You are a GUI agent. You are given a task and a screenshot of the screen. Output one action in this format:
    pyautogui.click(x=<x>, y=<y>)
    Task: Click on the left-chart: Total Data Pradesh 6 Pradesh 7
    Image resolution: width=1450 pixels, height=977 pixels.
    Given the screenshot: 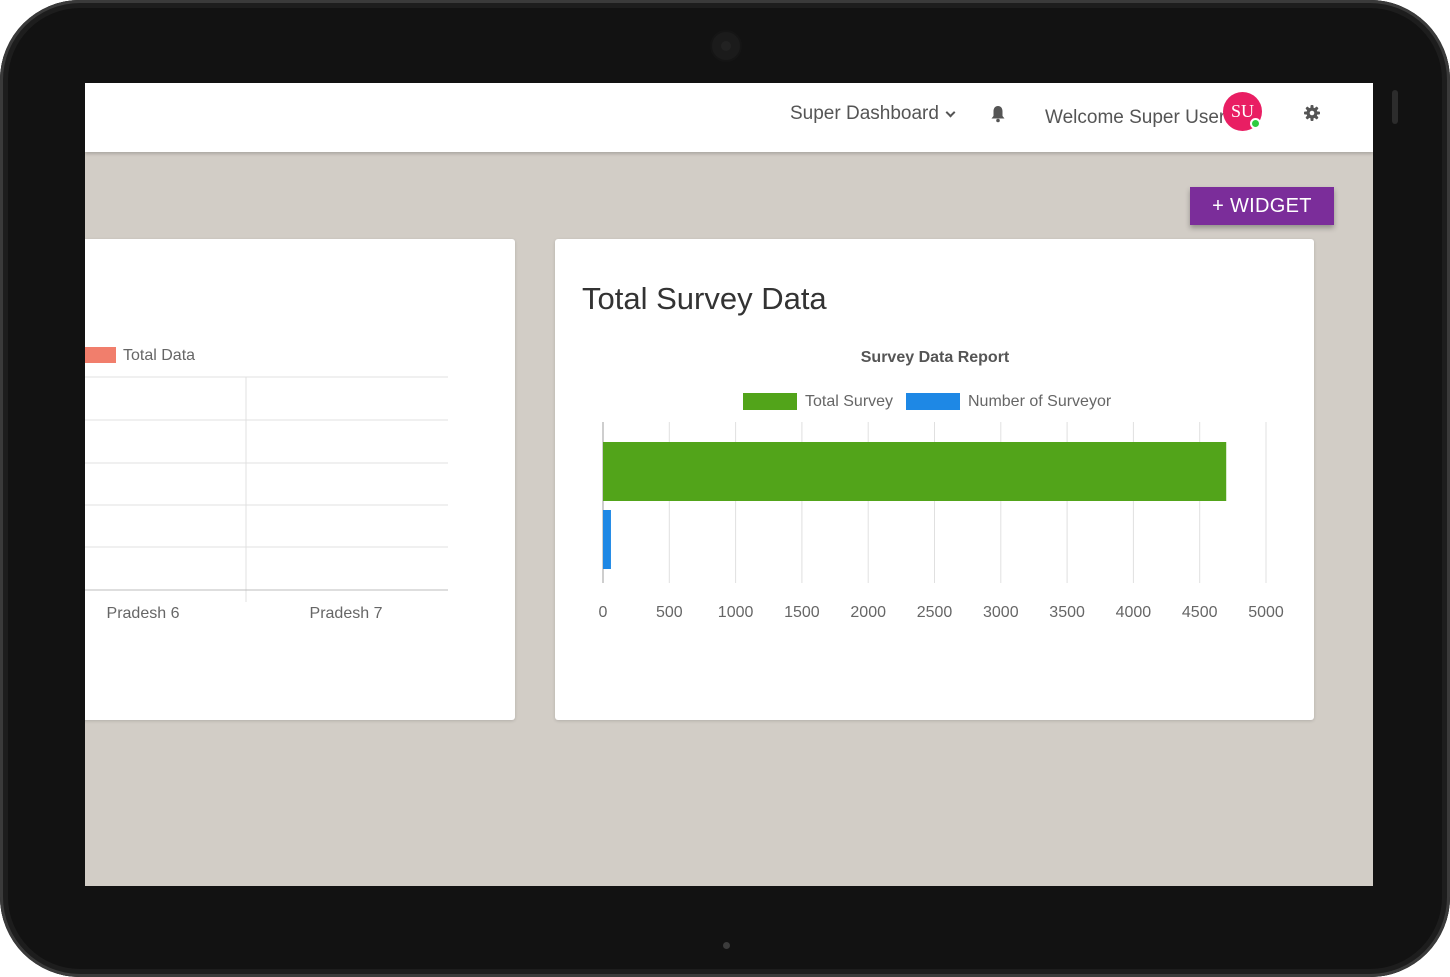 What is the action you would take?
    pyautogui.click(x=266, y=484)
    